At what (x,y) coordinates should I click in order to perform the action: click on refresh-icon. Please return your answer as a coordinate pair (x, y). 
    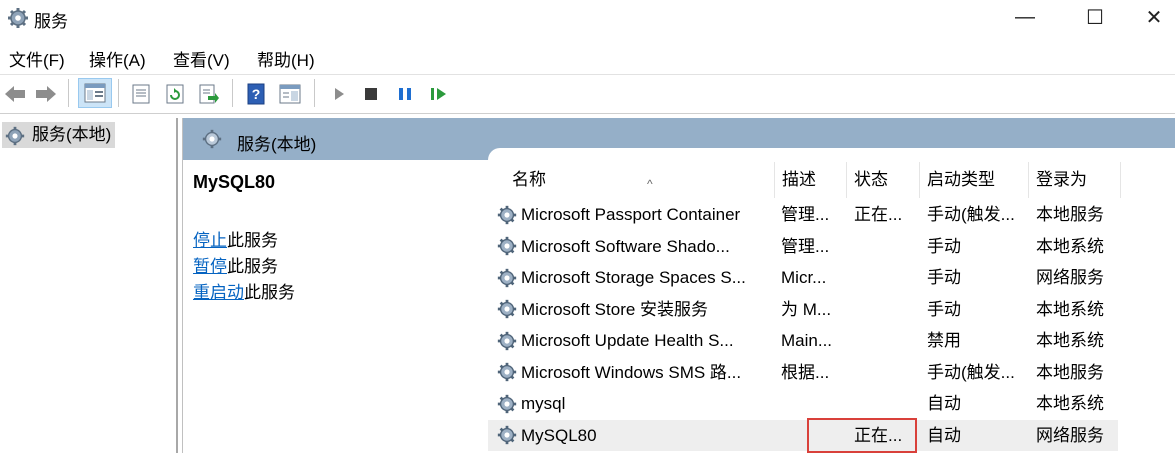
    Looking at the image, I should click on (175, 94).